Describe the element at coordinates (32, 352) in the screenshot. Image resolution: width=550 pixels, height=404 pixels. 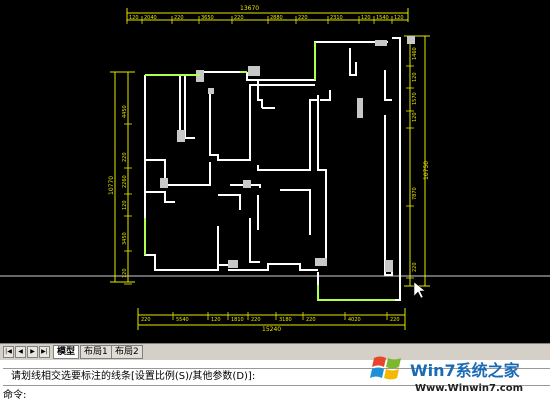
I see `next-tab-button: ▶` at that location.